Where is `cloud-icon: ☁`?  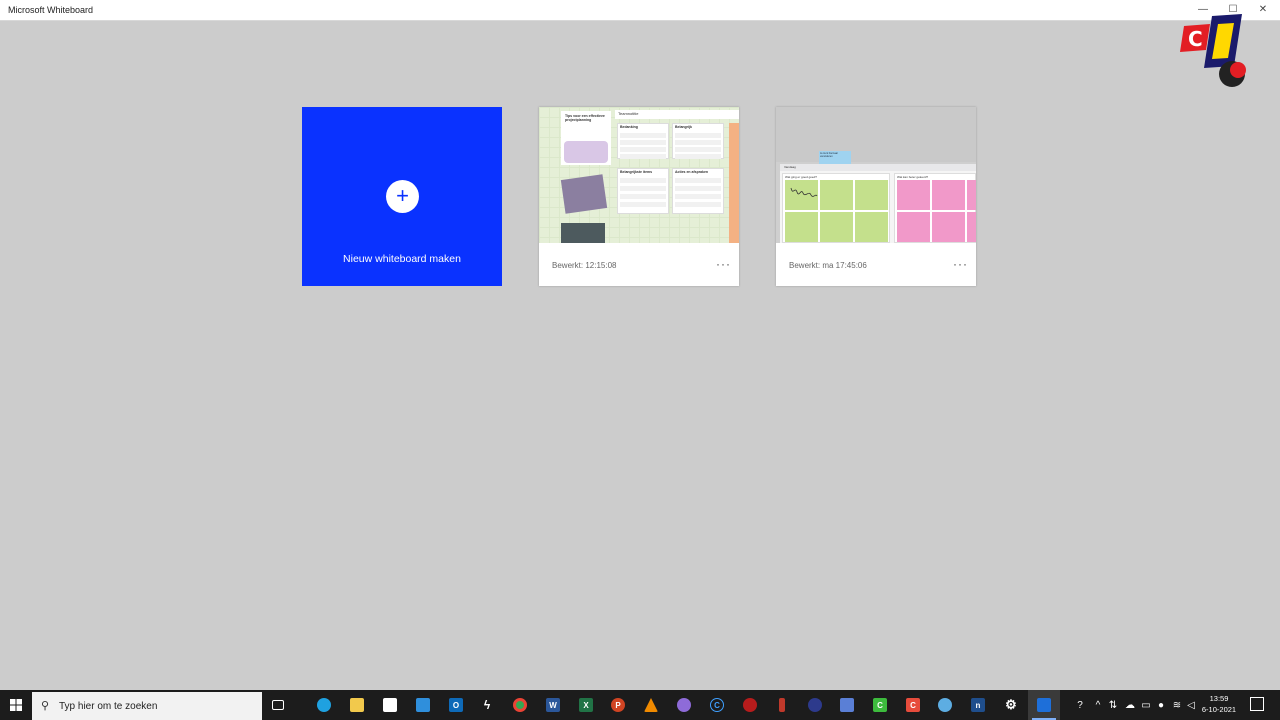 cloud-icon: ☁ is located at coordinates (1130, 705).